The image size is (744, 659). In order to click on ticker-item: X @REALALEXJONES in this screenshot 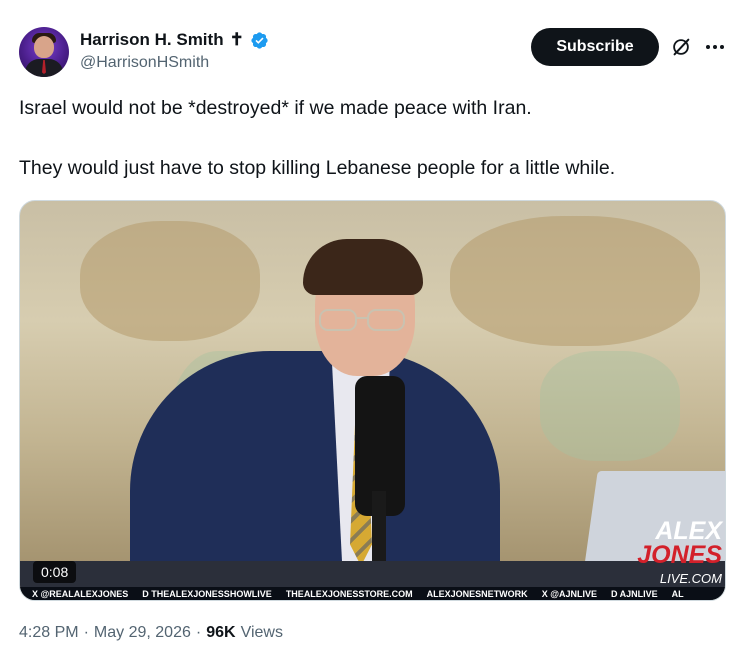, I will do `click(80, 594)`.